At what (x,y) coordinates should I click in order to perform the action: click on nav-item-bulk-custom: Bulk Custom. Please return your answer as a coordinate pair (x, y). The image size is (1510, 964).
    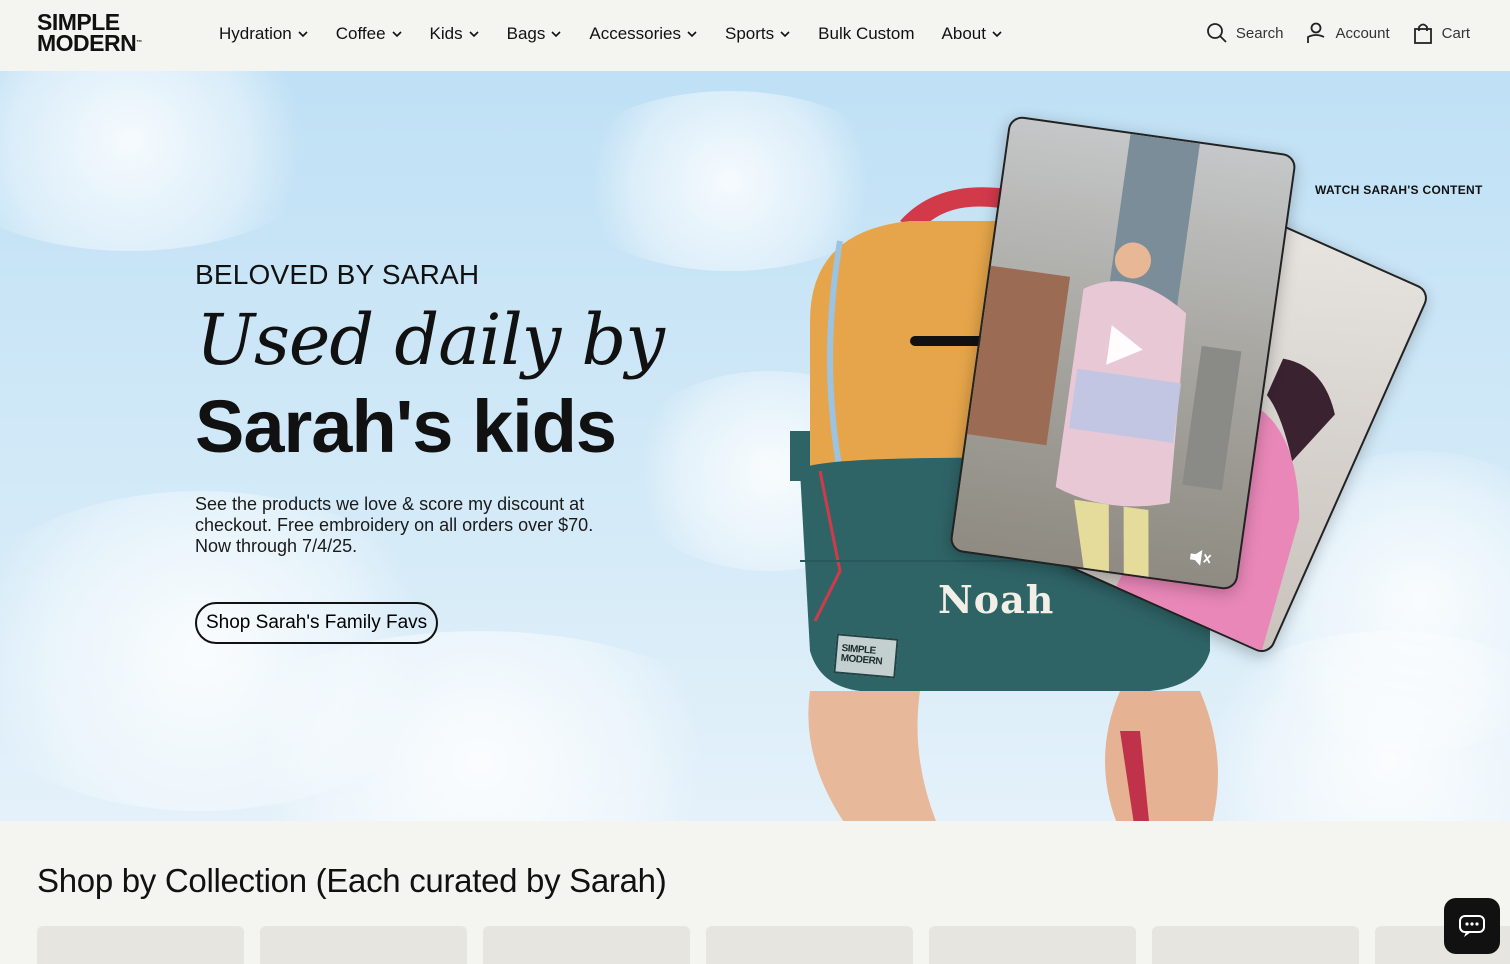
    Looking at the image, I should click on (866, 34).